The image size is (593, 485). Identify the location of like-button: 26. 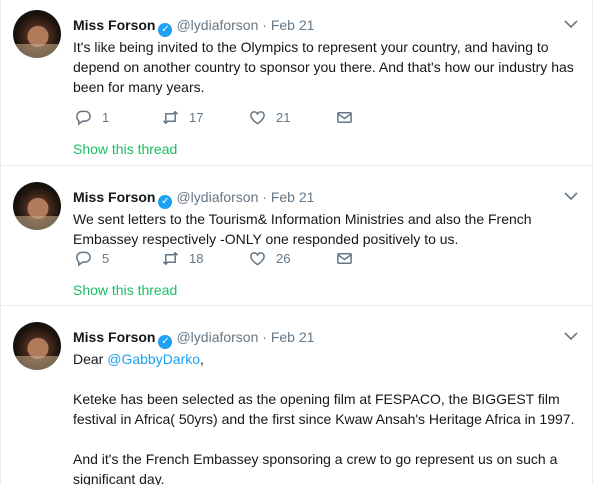
(272, 258).